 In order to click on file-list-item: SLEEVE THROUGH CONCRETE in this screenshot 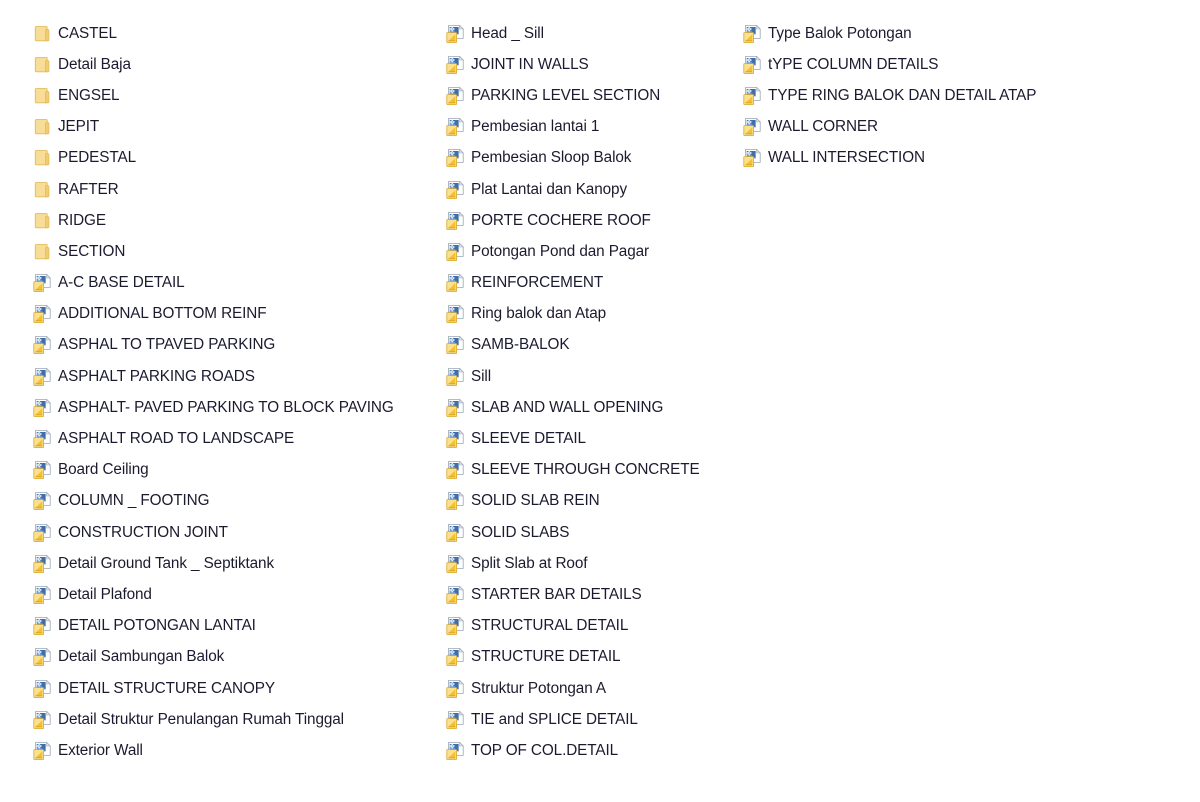, I will do `click(590, 470)`.